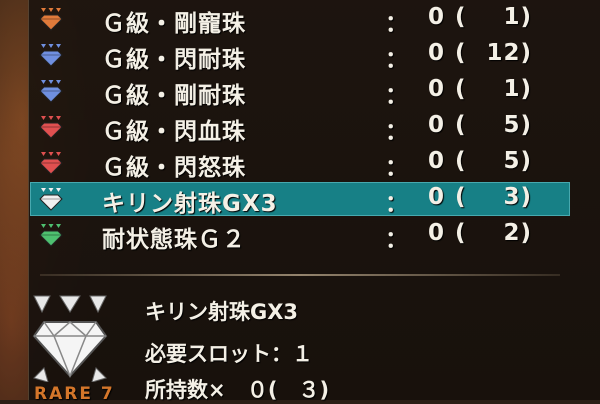  Describe the element at coordinates (288, 390) in the screenshot. I see `detail-owned-value: ０( ３)` at that location.